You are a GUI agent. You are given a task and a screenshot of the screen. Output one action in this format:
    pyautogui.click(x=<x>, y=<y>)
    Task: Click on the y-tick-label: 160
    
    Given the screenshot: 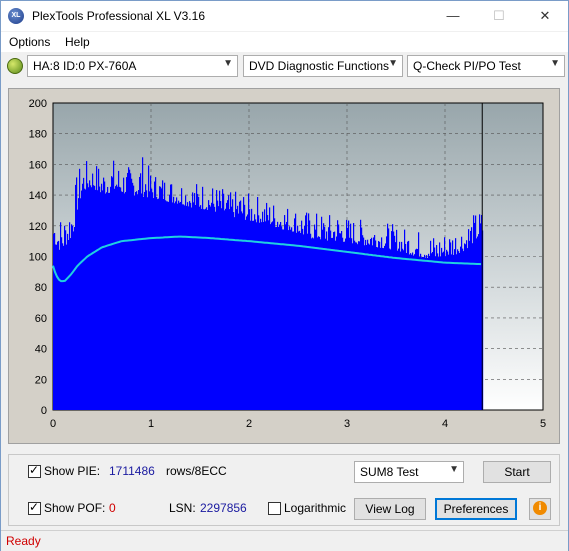 What is the action you would take?
    pyautogui.click(x=38, y=165)
    